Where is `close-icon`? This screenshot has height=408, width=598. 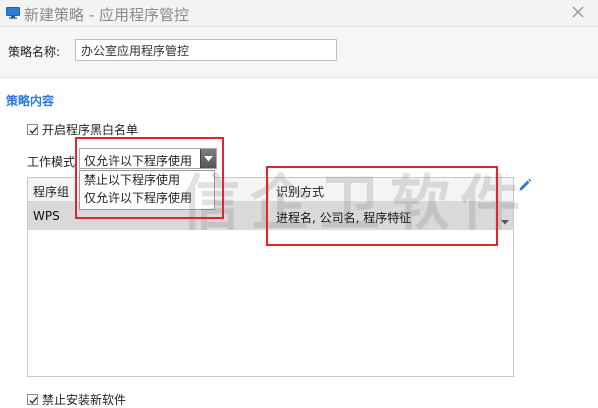
close-icon is located at coordinates (578, 12).